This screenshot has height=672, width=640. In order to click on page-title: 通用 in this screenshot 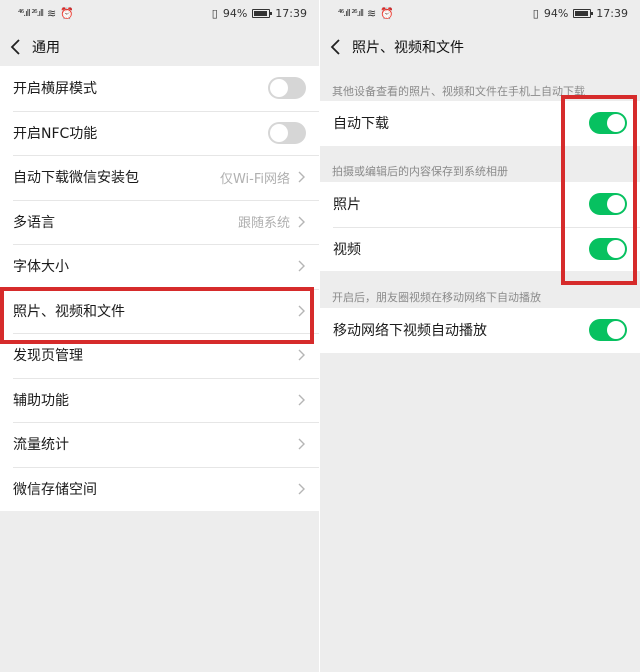, I will do `click(46, 48)`.